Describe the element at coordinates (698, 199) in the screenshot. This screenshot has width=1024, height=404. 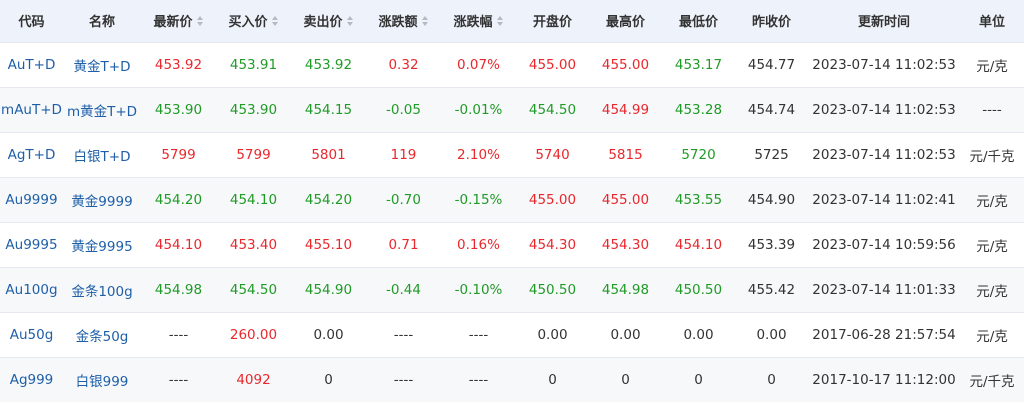
I see `cell-low-price: 453.55` at that location.